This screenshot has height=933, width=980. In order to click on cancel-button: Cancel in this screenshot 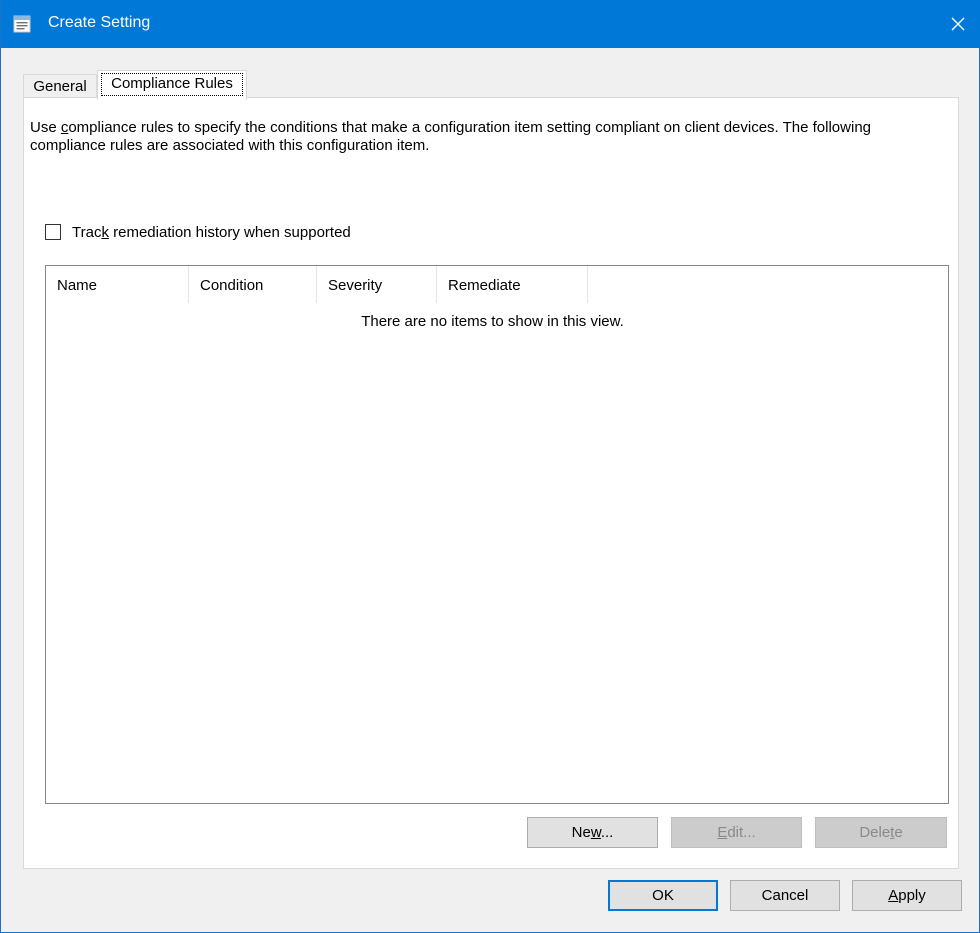, I will do `click(785, 895)`.